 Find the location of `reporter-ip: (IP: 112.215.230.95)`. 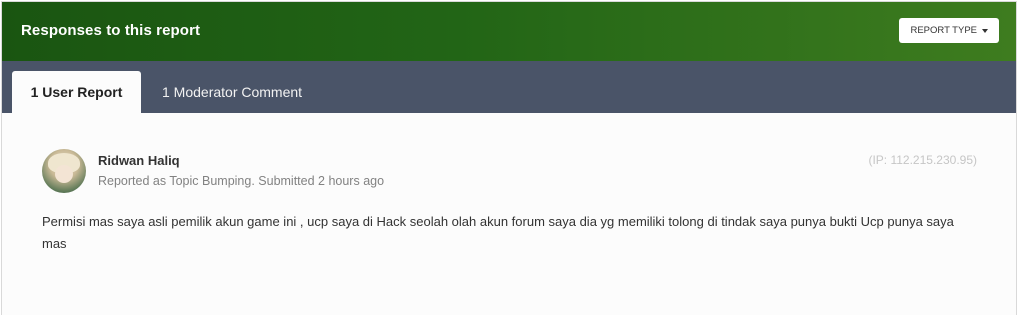

reporter-ip: (IP: 112.215.230.95) is located at coordinates (922, 160).